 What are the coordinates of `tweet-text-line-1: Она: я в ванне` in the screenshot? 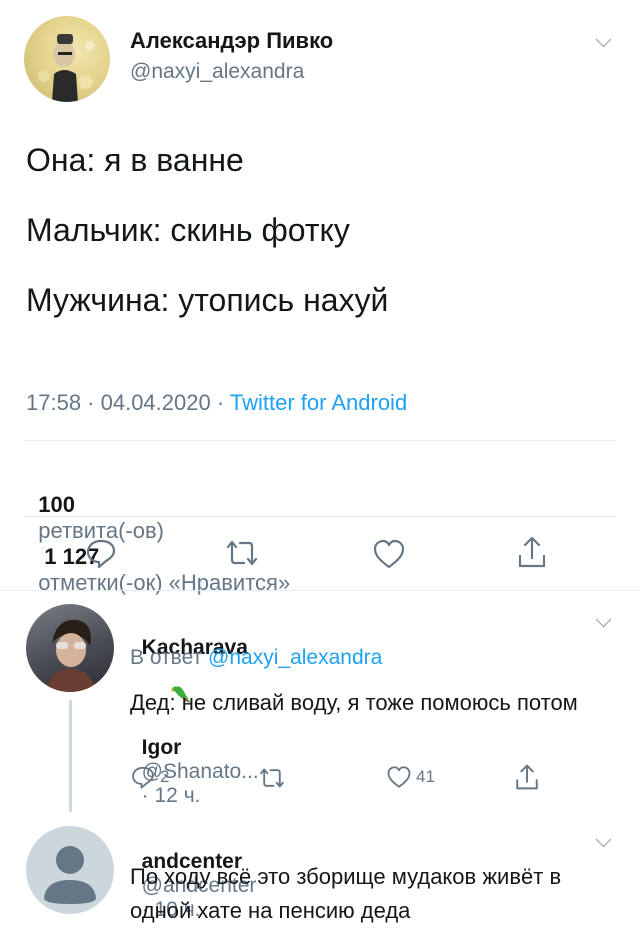 It's located at (135, 160).